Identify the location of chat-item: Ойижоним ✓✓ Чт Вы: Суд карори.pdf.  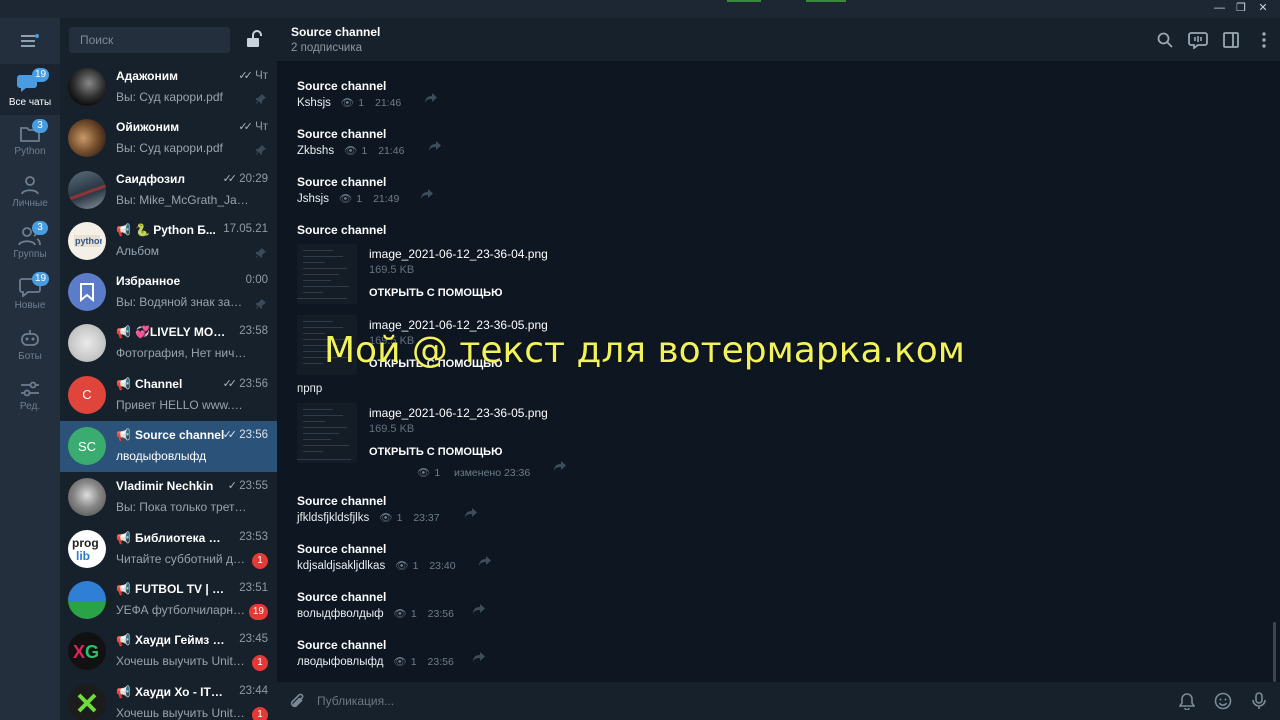
(168, 138).